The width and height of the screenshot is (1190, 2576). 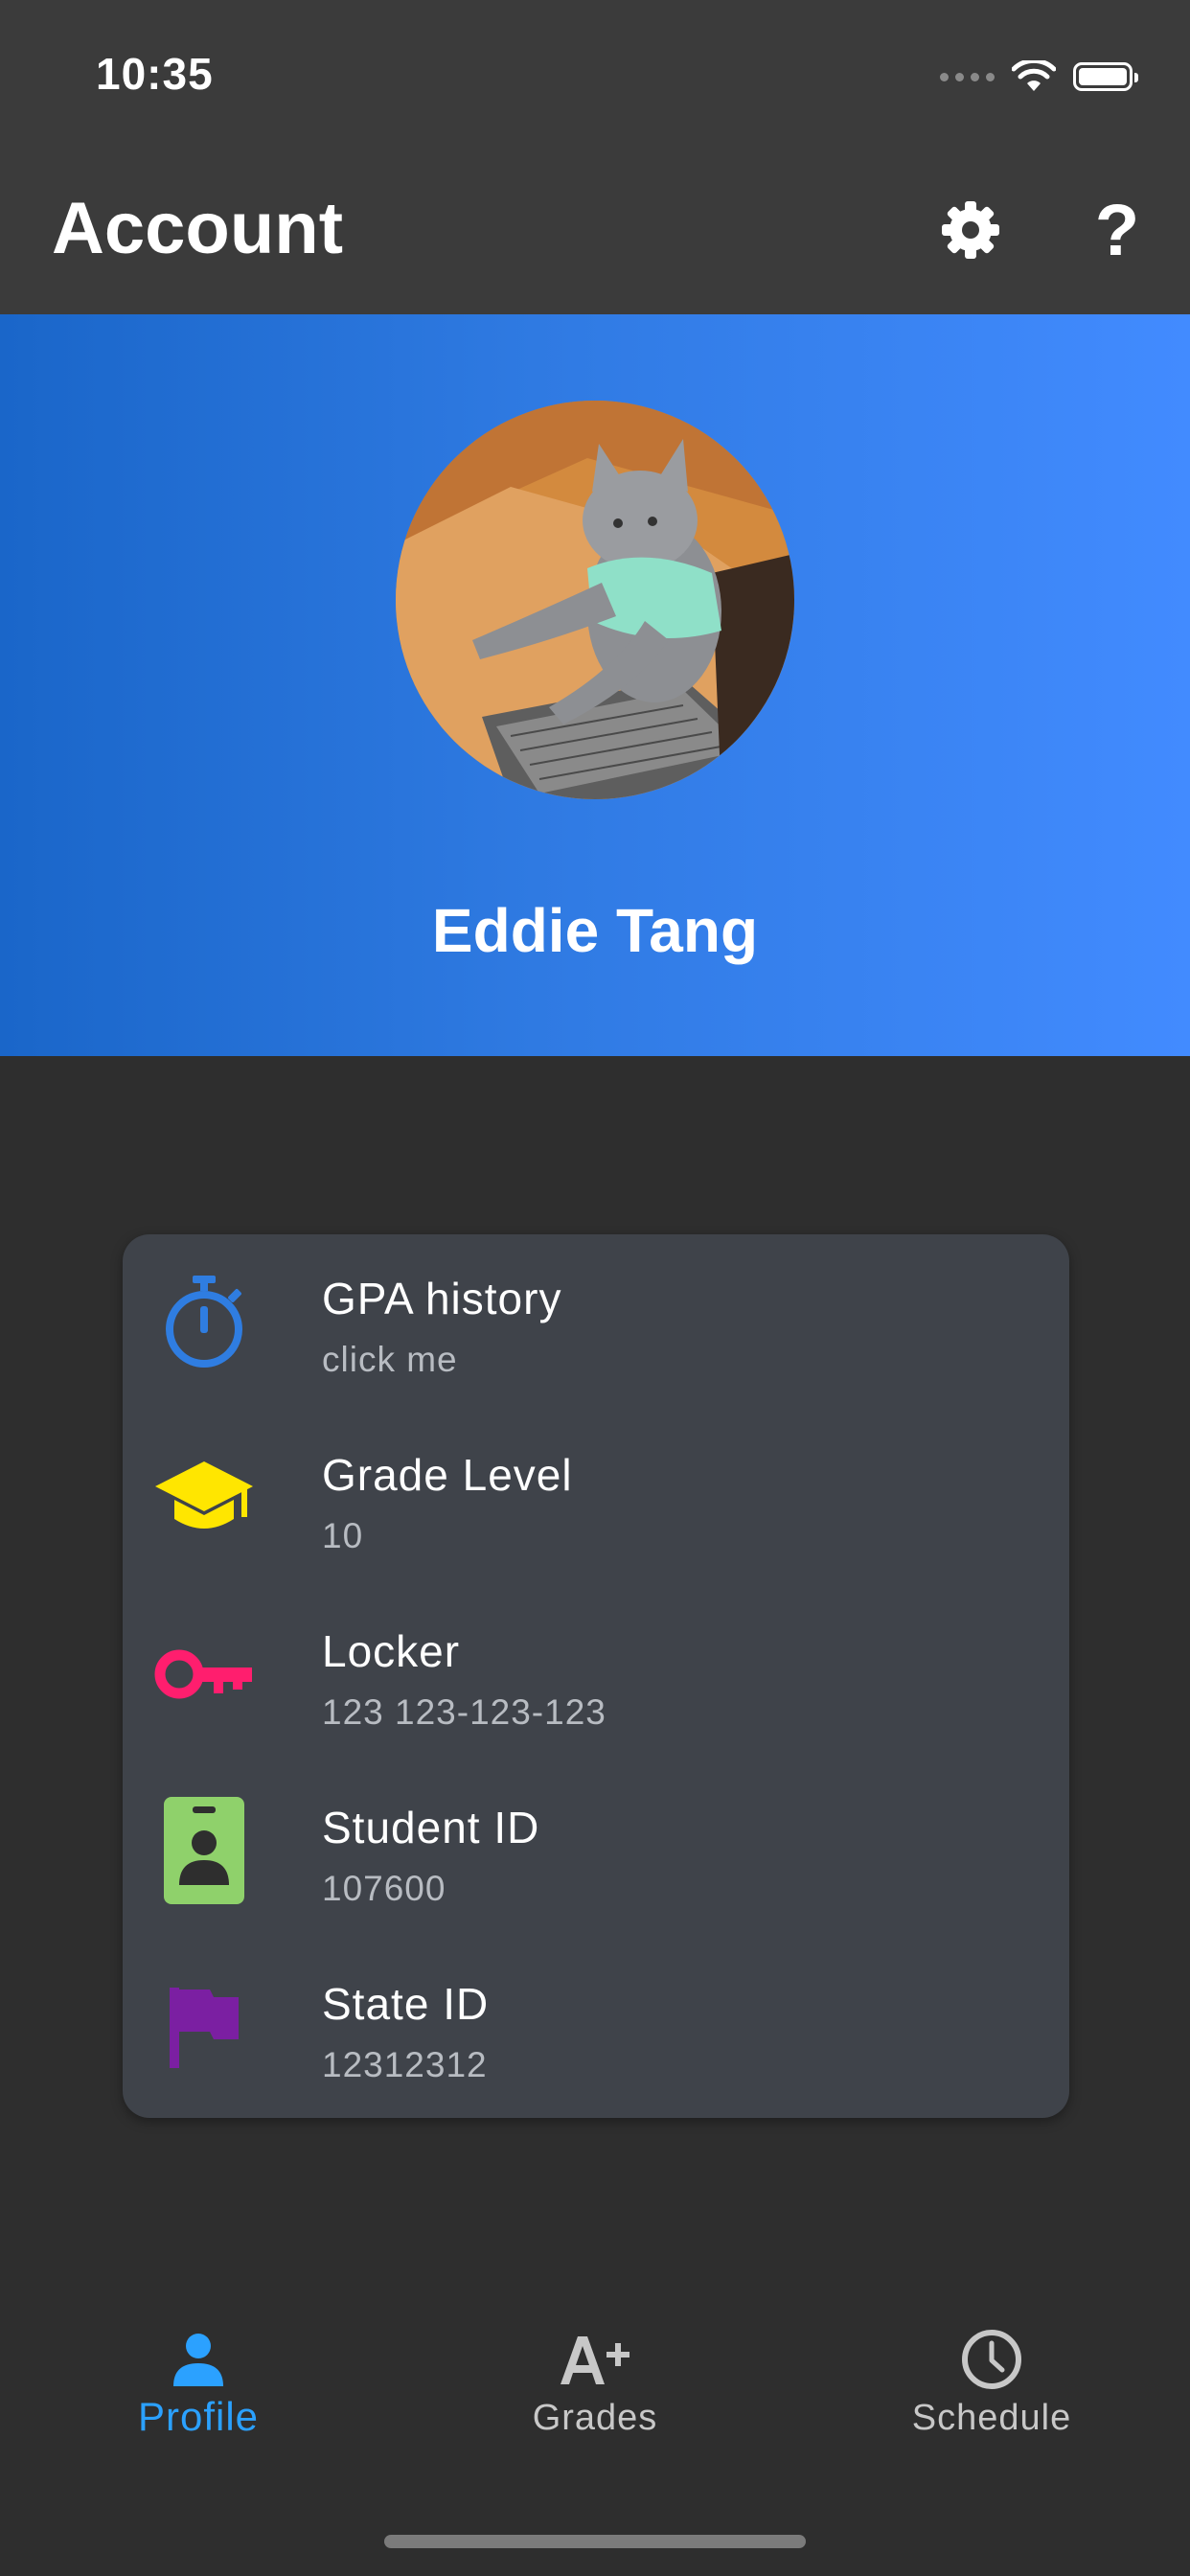 I want to click on nav-schedule: Schedule, so click(x=991, y=2396).